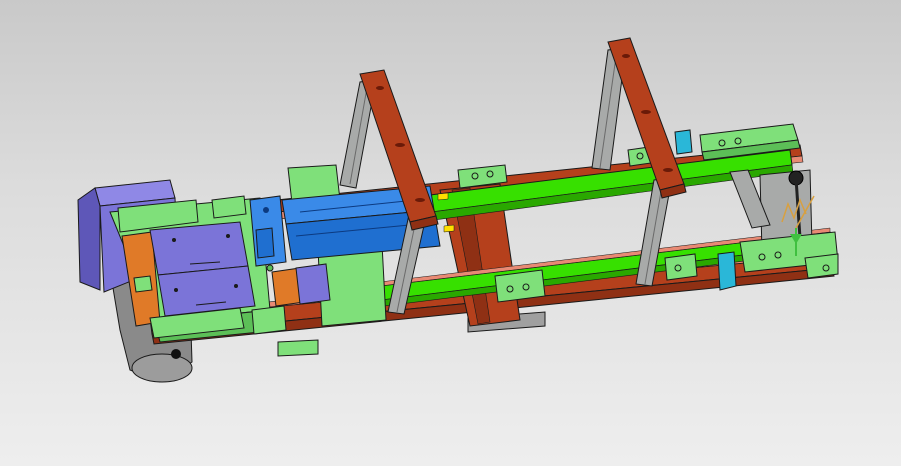 The width and height of the screenshot is (901, 466). What do you see at coordinates (202, 269) in the screenshot?
I see `slide-plate` at bounding box center [202, 269].